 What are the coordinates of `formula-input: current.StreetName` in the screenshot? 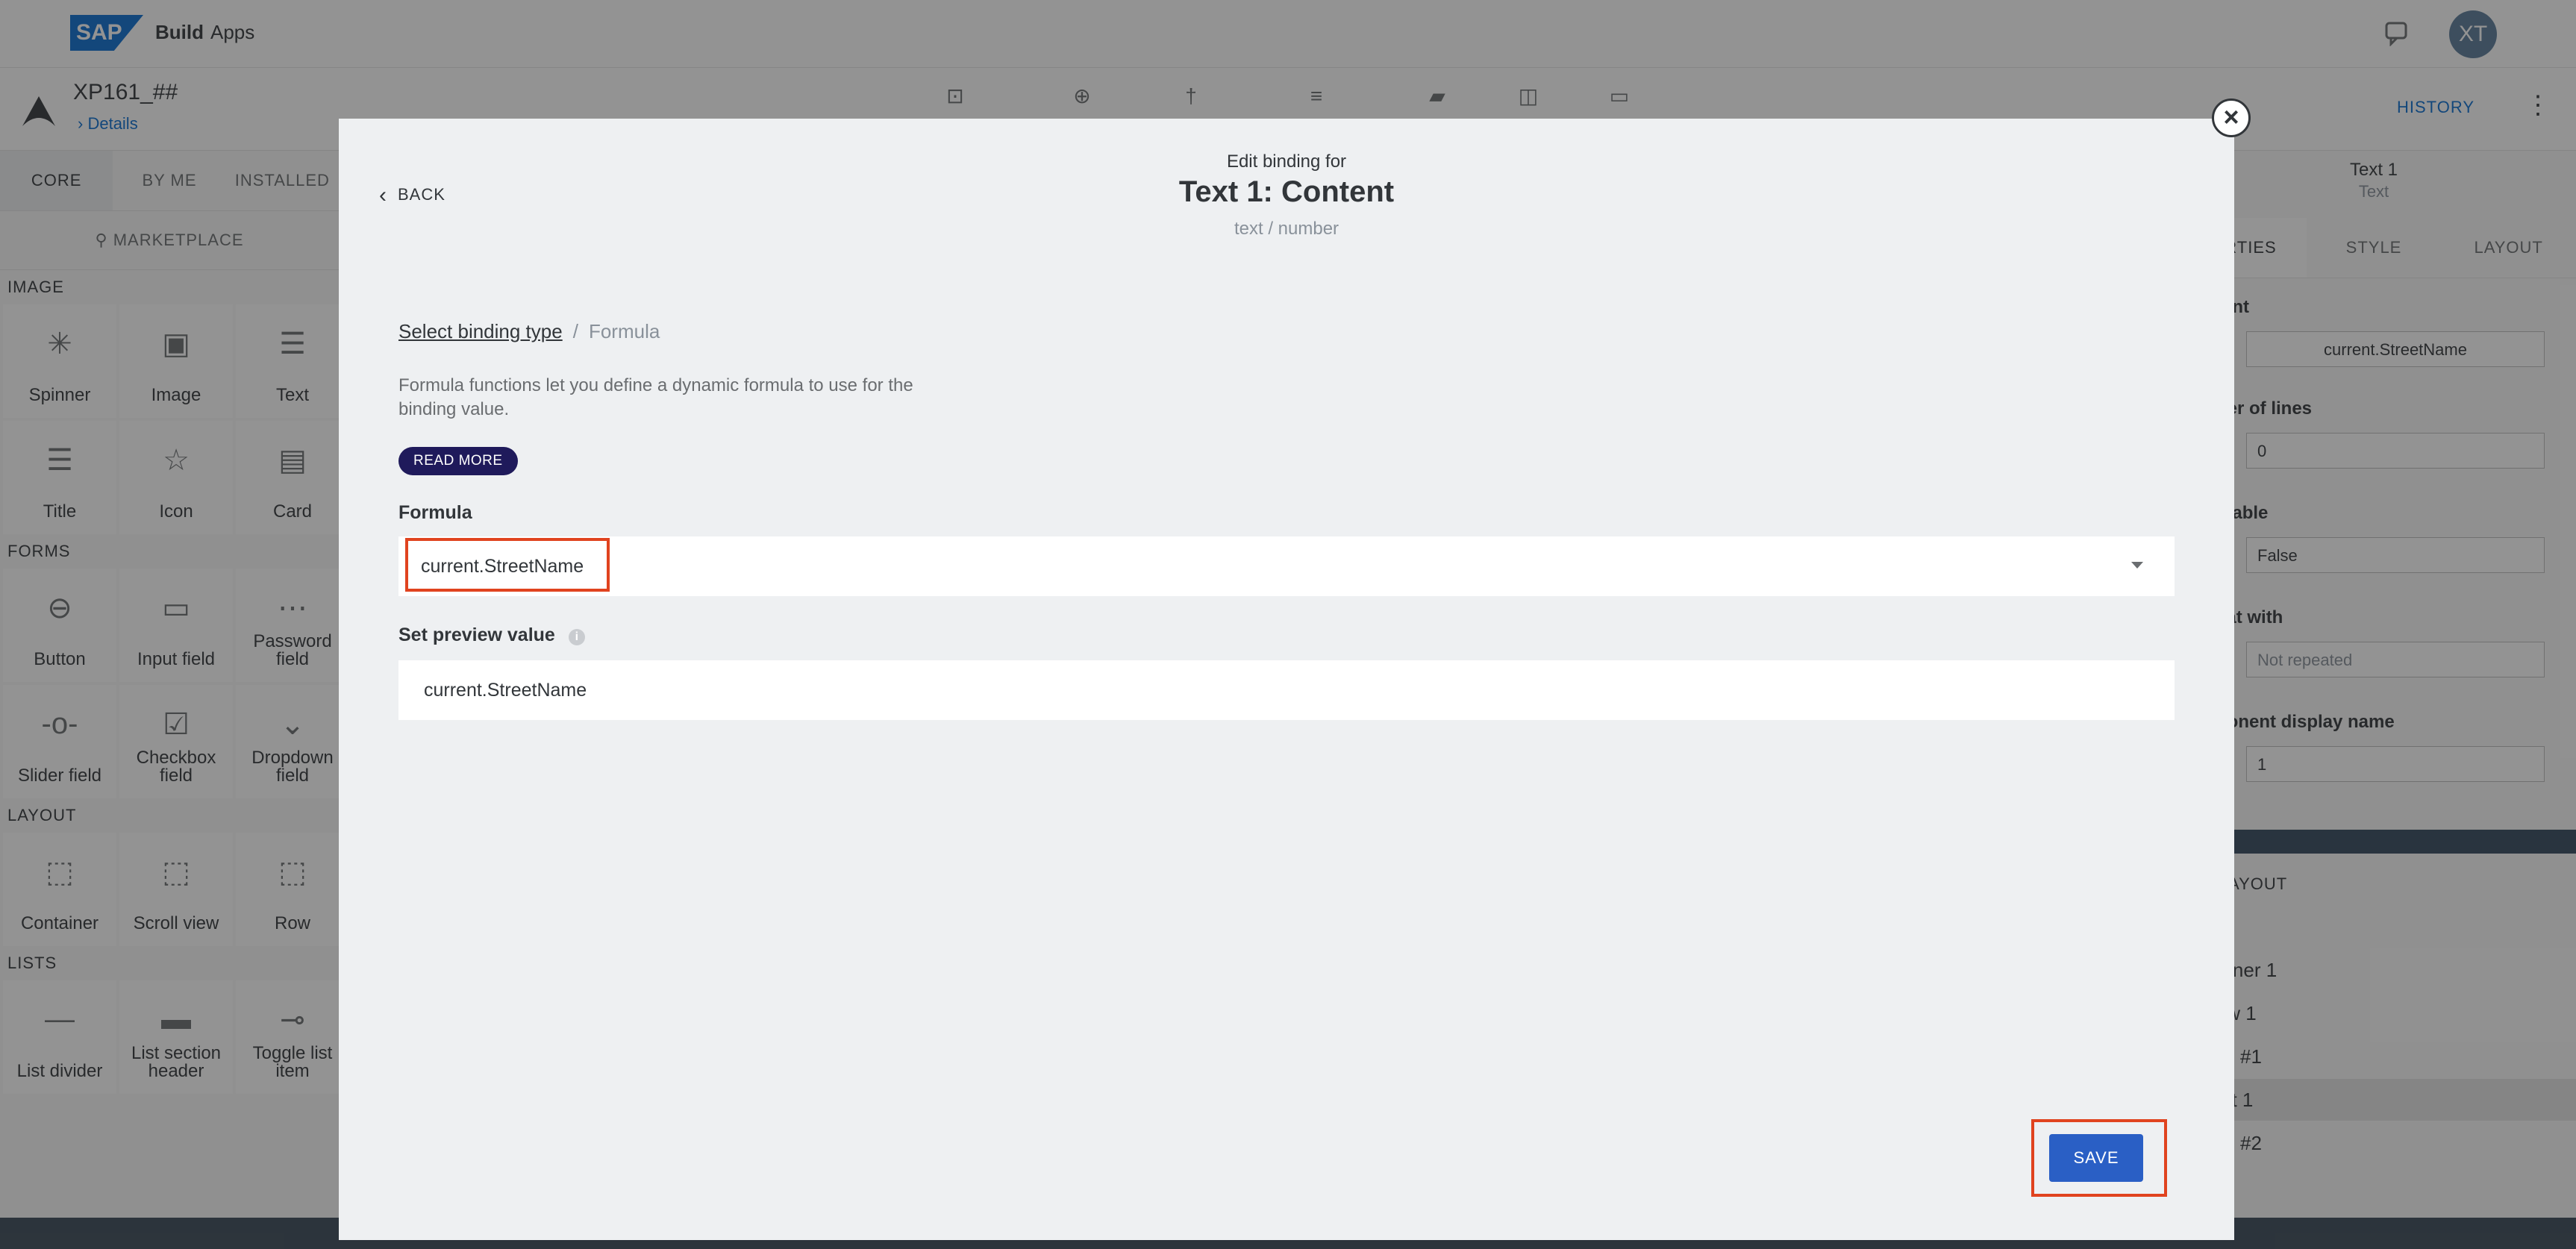 It's located at (1286, 566).